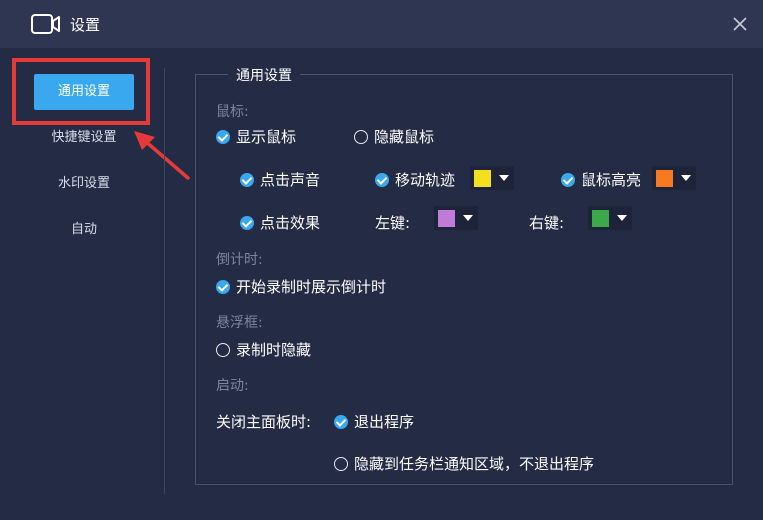 The image size is (763, 520). I want to click on sidebar-item-auto: 自动, so click(84, 230).